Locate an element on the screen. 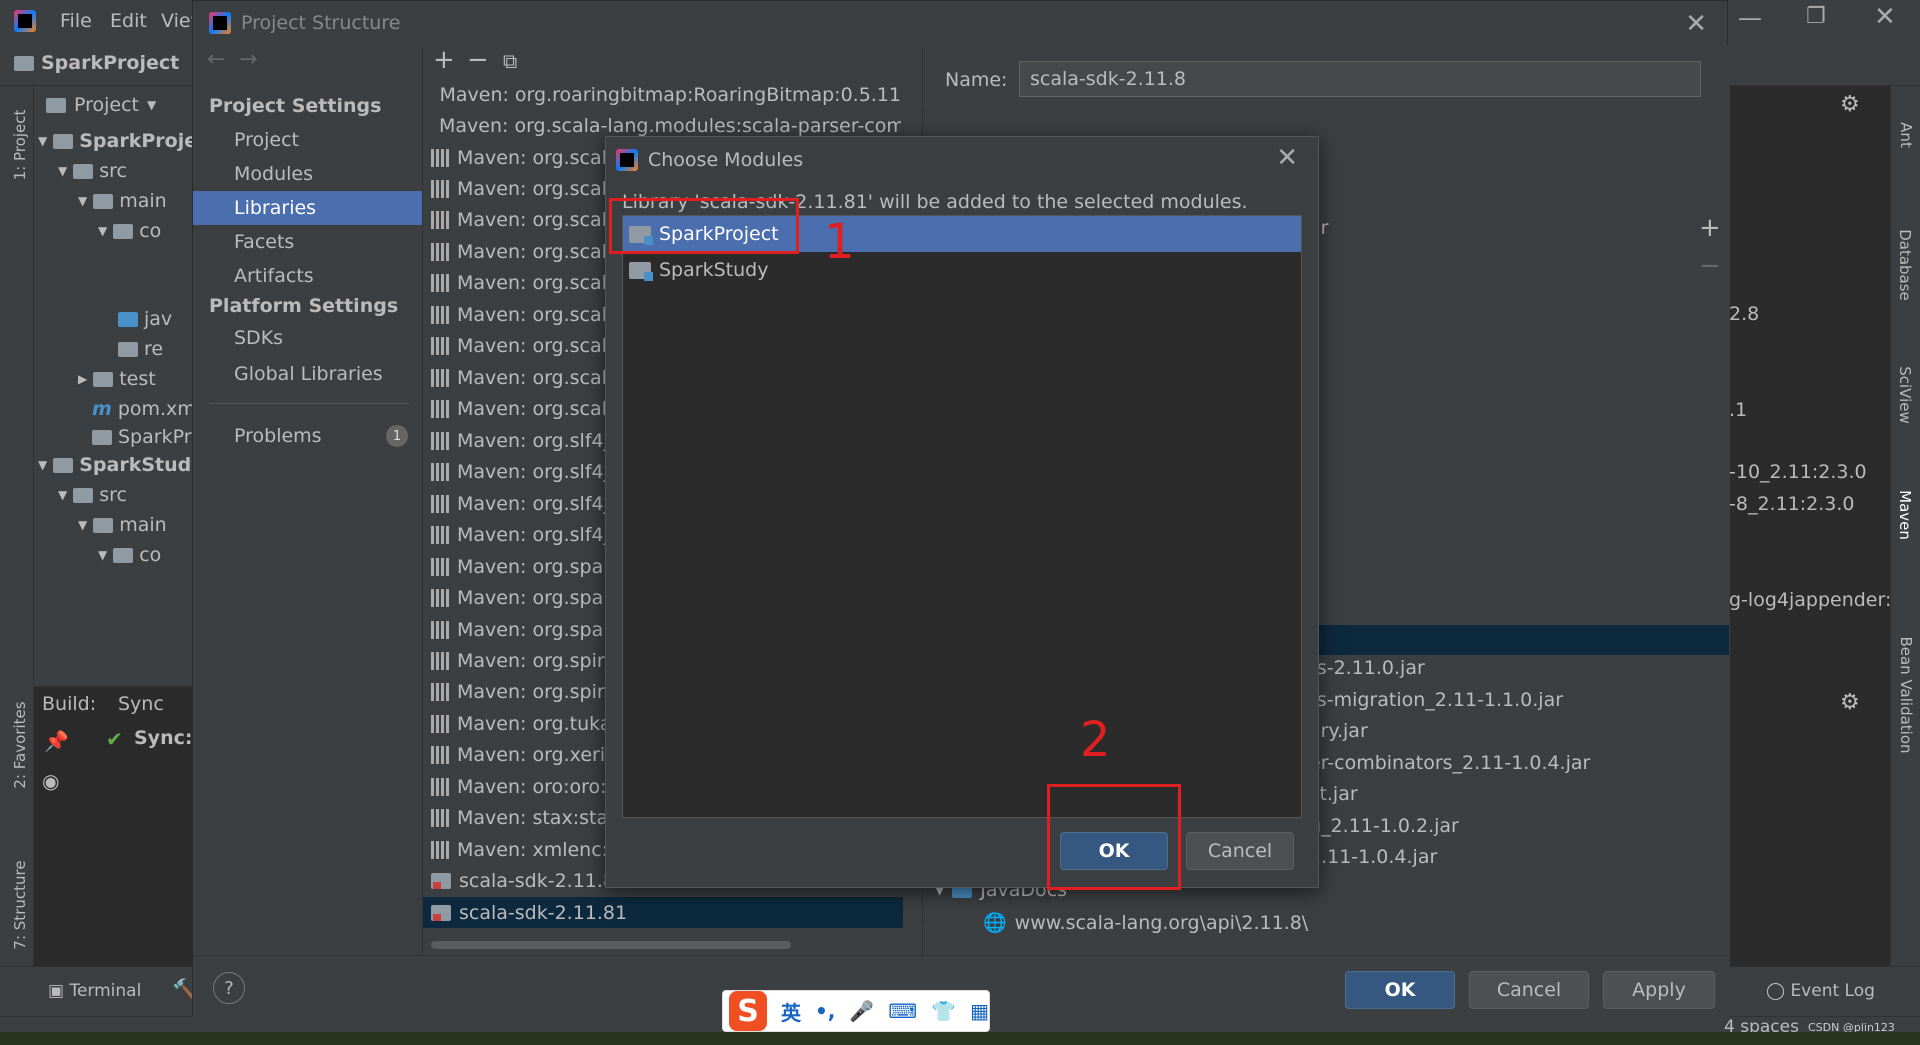 This screenshot has height=1045, width=1920. stripe-maven: Maven is located at coordinates (1905, 515).